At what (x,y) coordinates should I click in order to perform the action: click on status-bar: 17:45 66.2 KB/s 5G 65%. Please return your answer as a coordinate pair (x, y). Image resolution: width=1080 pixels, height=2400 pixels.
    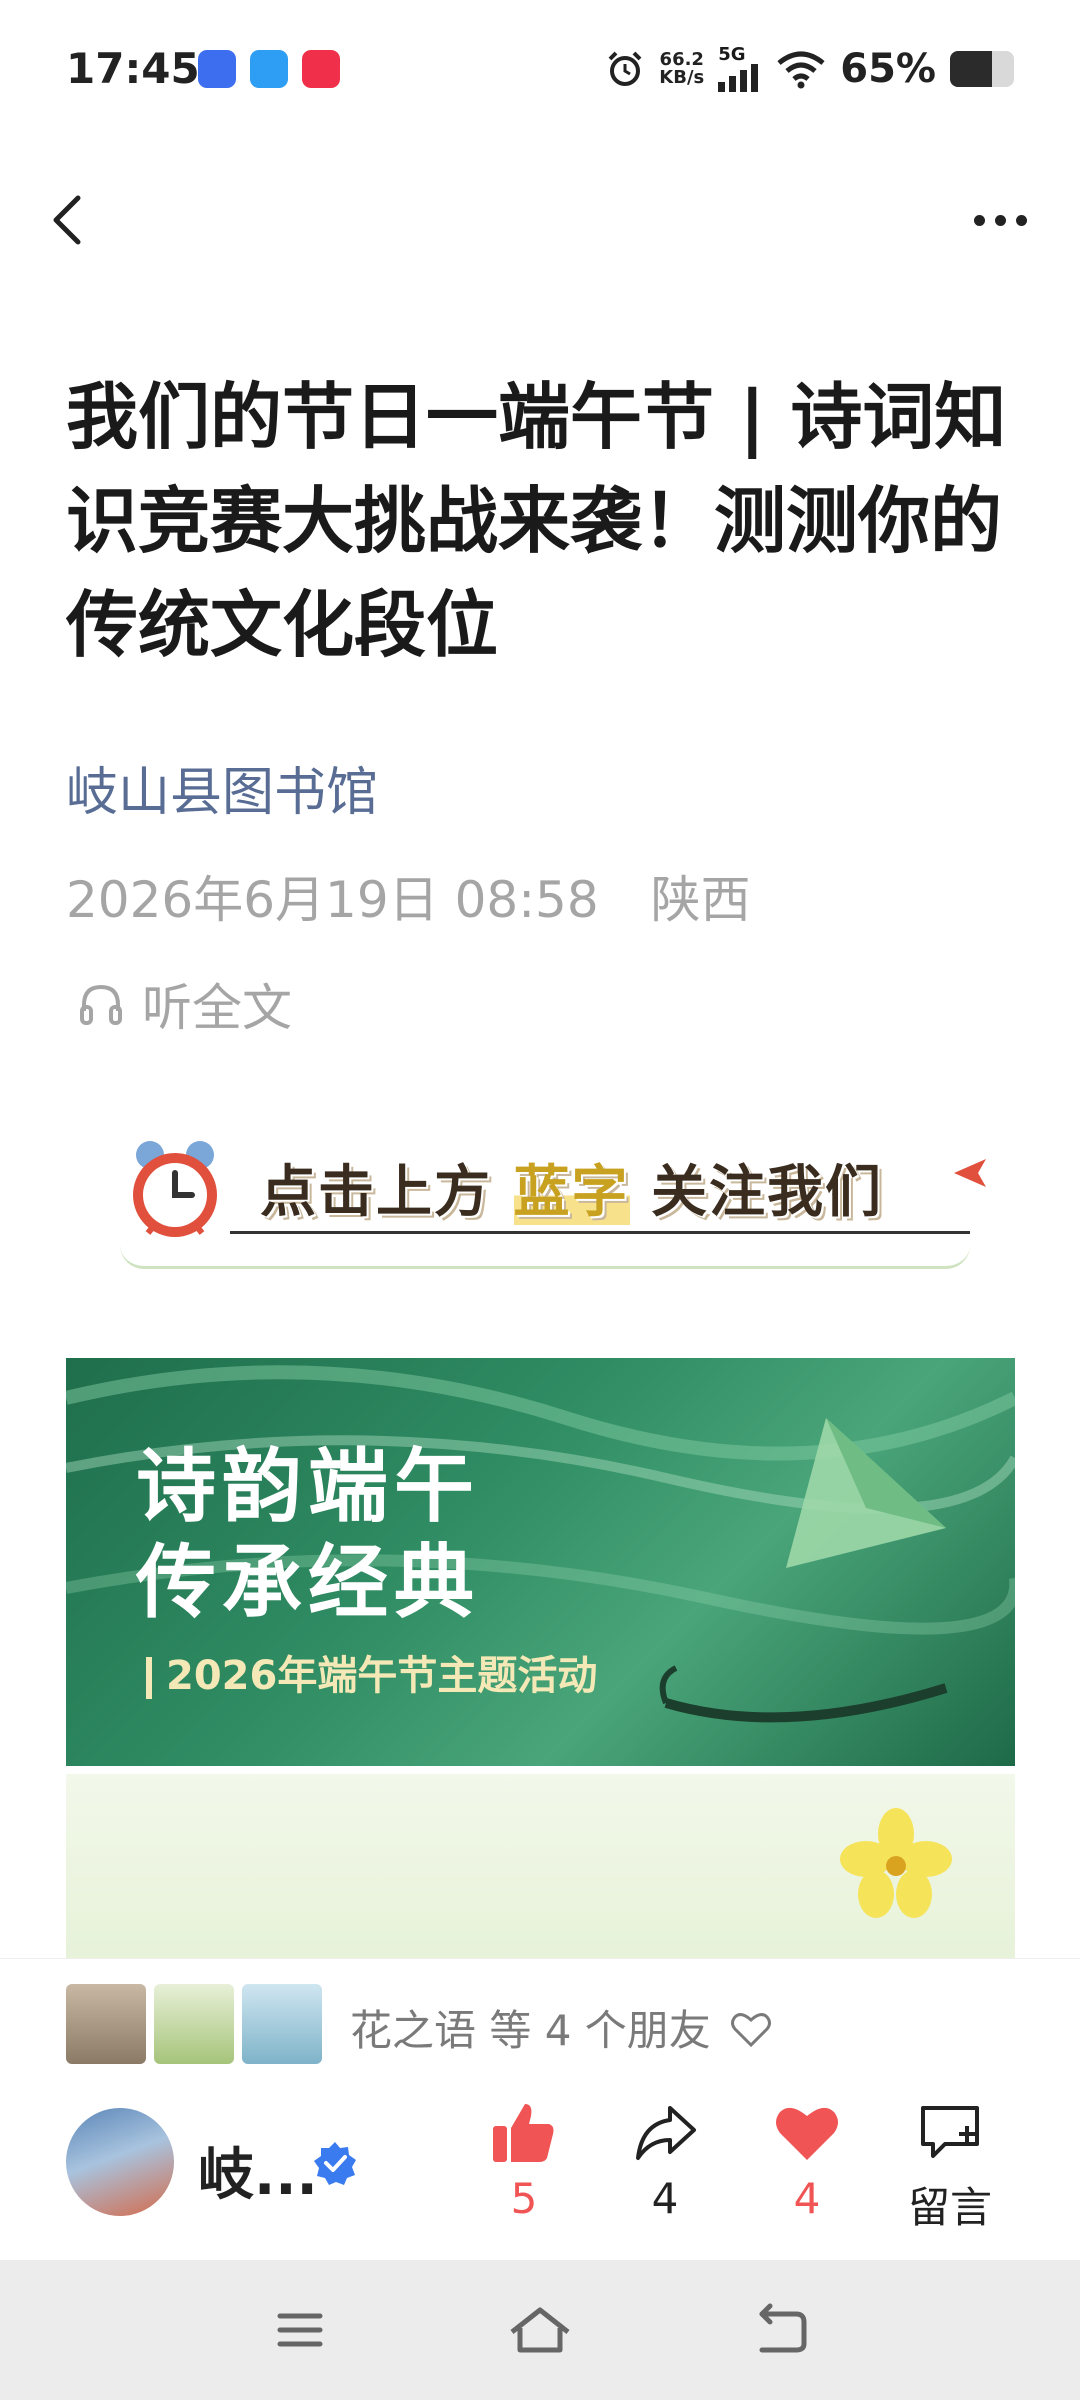
    Looking at the image, I should click on (540, 70).